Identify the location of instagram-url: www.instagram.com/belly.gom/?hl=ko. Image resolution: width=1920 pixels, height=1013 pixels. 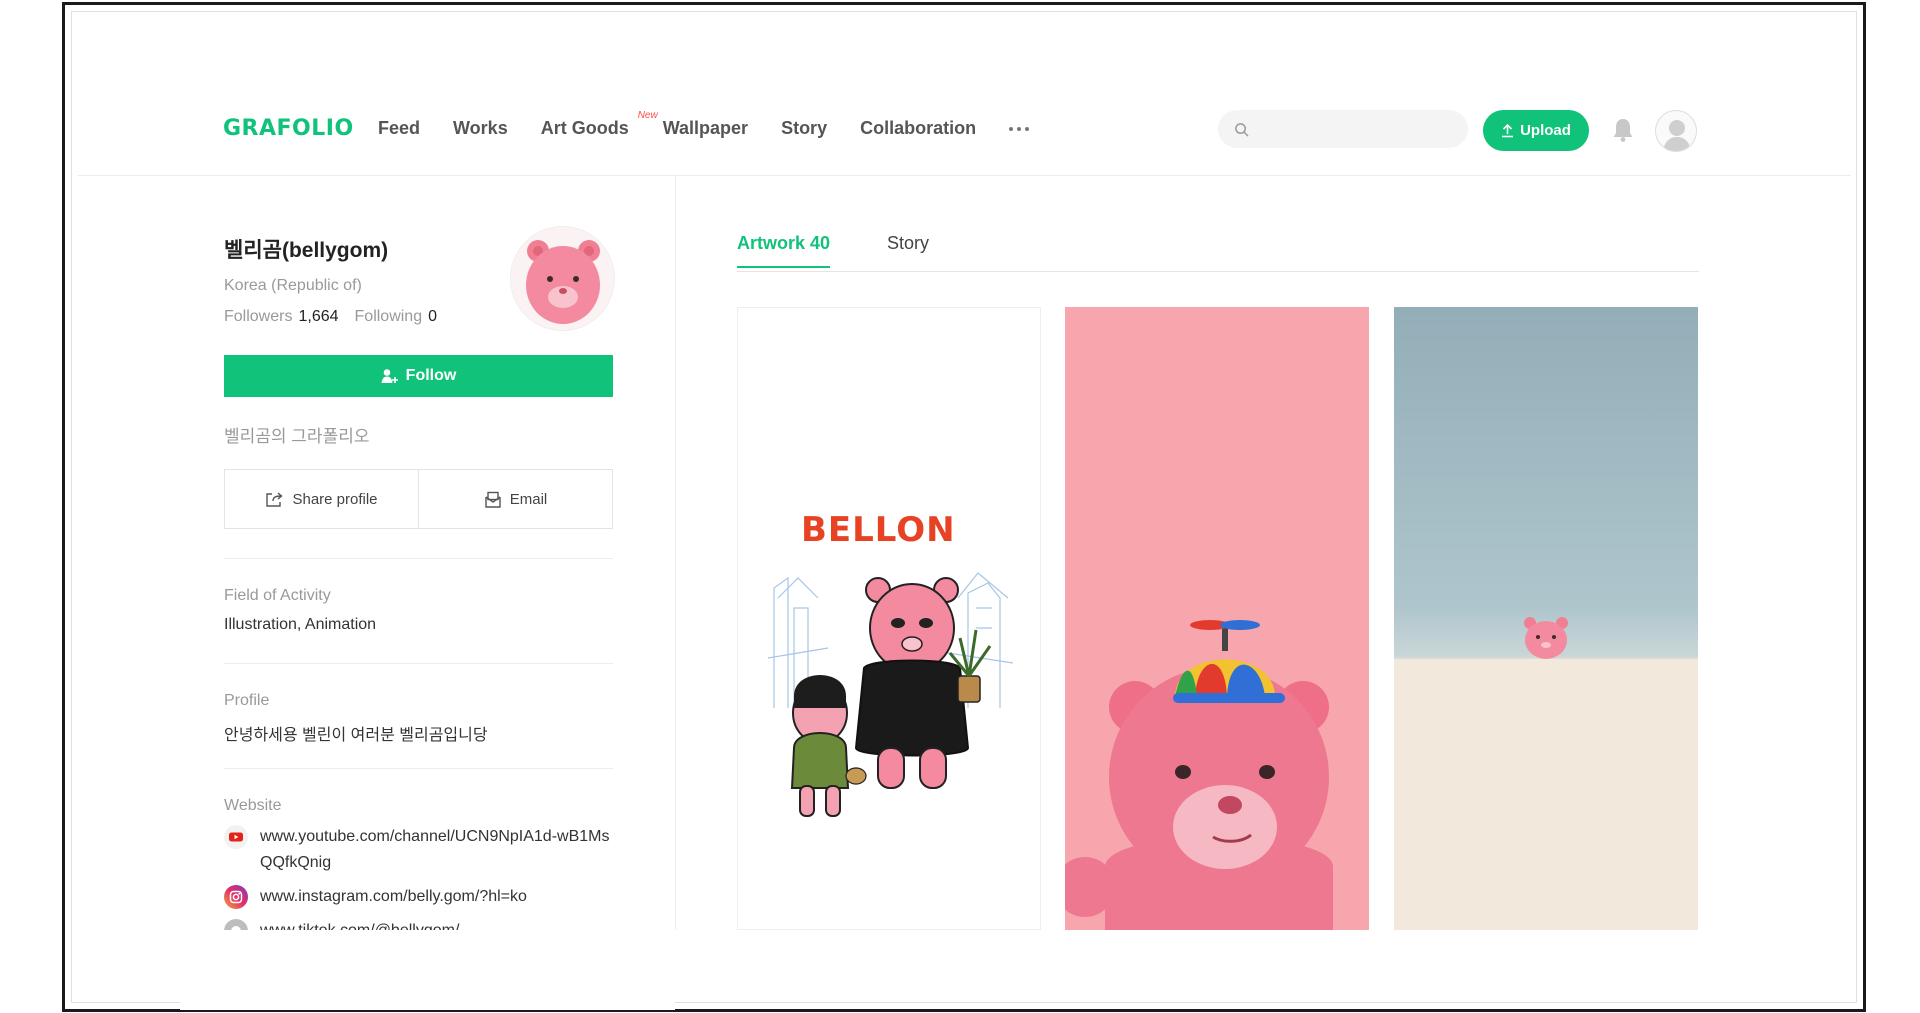
(393, 896).